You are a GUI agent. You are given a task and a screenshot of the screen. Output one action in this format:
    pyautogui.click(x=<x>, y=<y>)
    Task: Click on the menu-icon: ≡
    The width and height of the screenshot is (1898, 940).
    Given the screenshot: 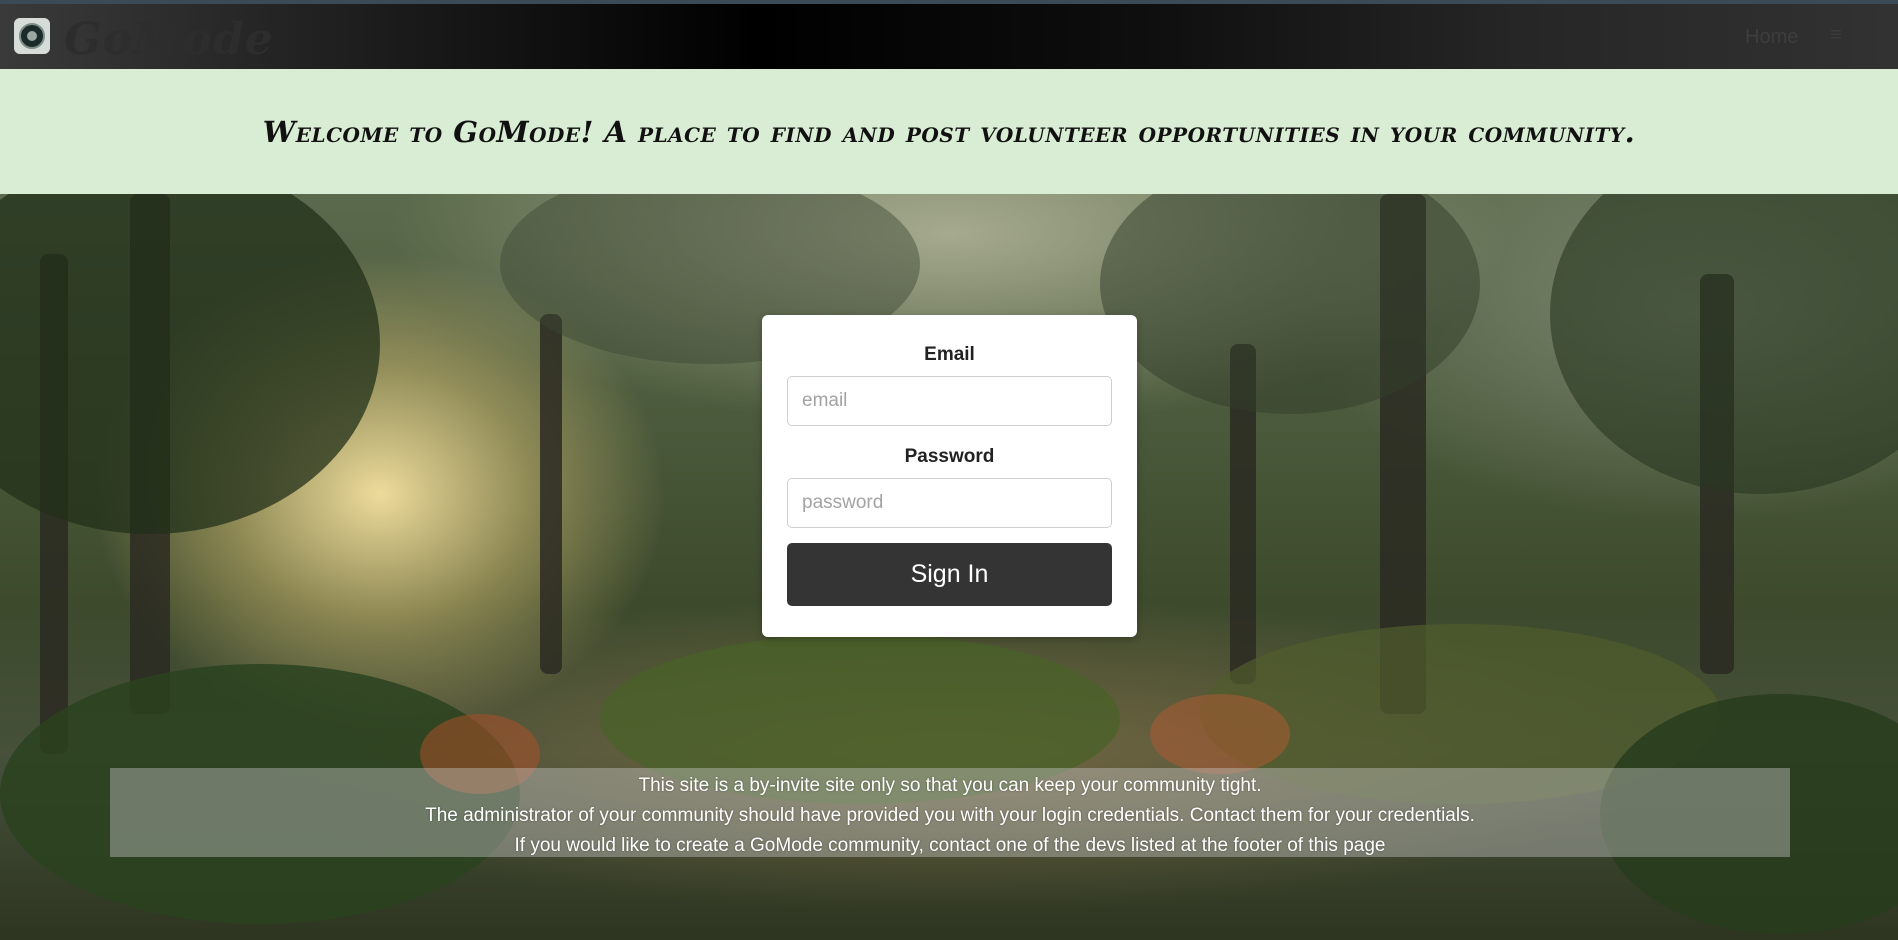 What is the action you would take?
    pyautogui.click(x=1836, y=35)
    